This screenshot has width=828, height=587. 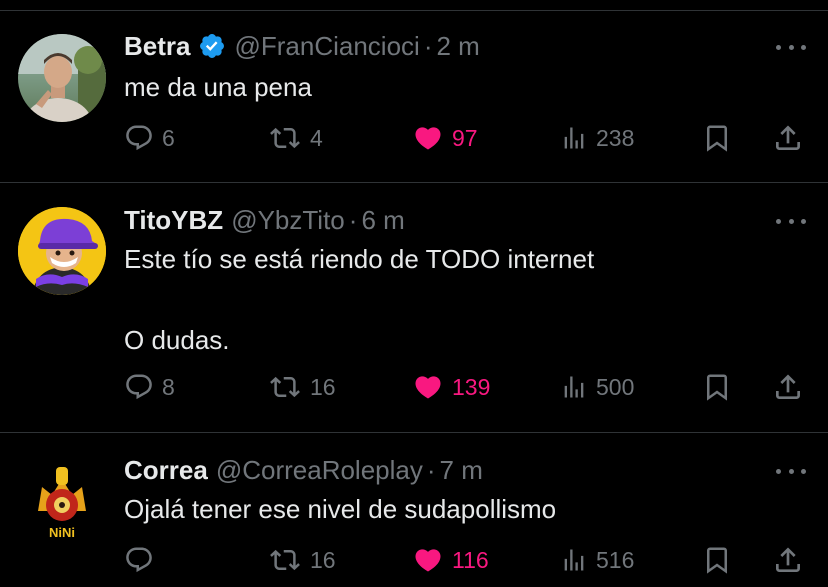 I want to click on reply-header: Betra @FranCiancioci · 2 m, so click(x=302, y=46).